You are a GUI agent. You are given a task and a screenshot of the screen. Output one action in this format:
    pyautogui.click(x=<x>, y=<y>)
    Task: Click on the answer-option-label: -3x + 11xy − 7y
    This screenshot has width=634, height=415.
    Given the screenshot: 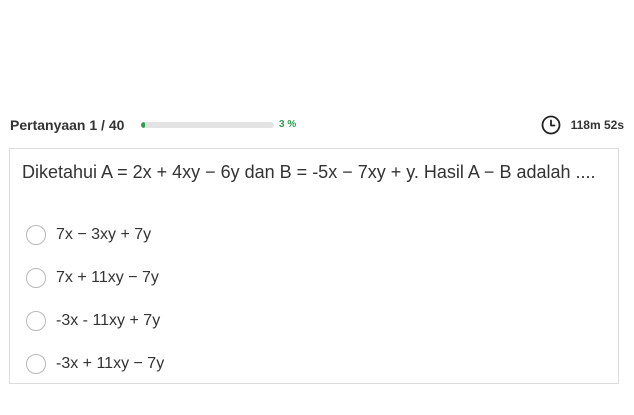 What is the action you would take?
    pyautogui.click(x=110, y=363)
    